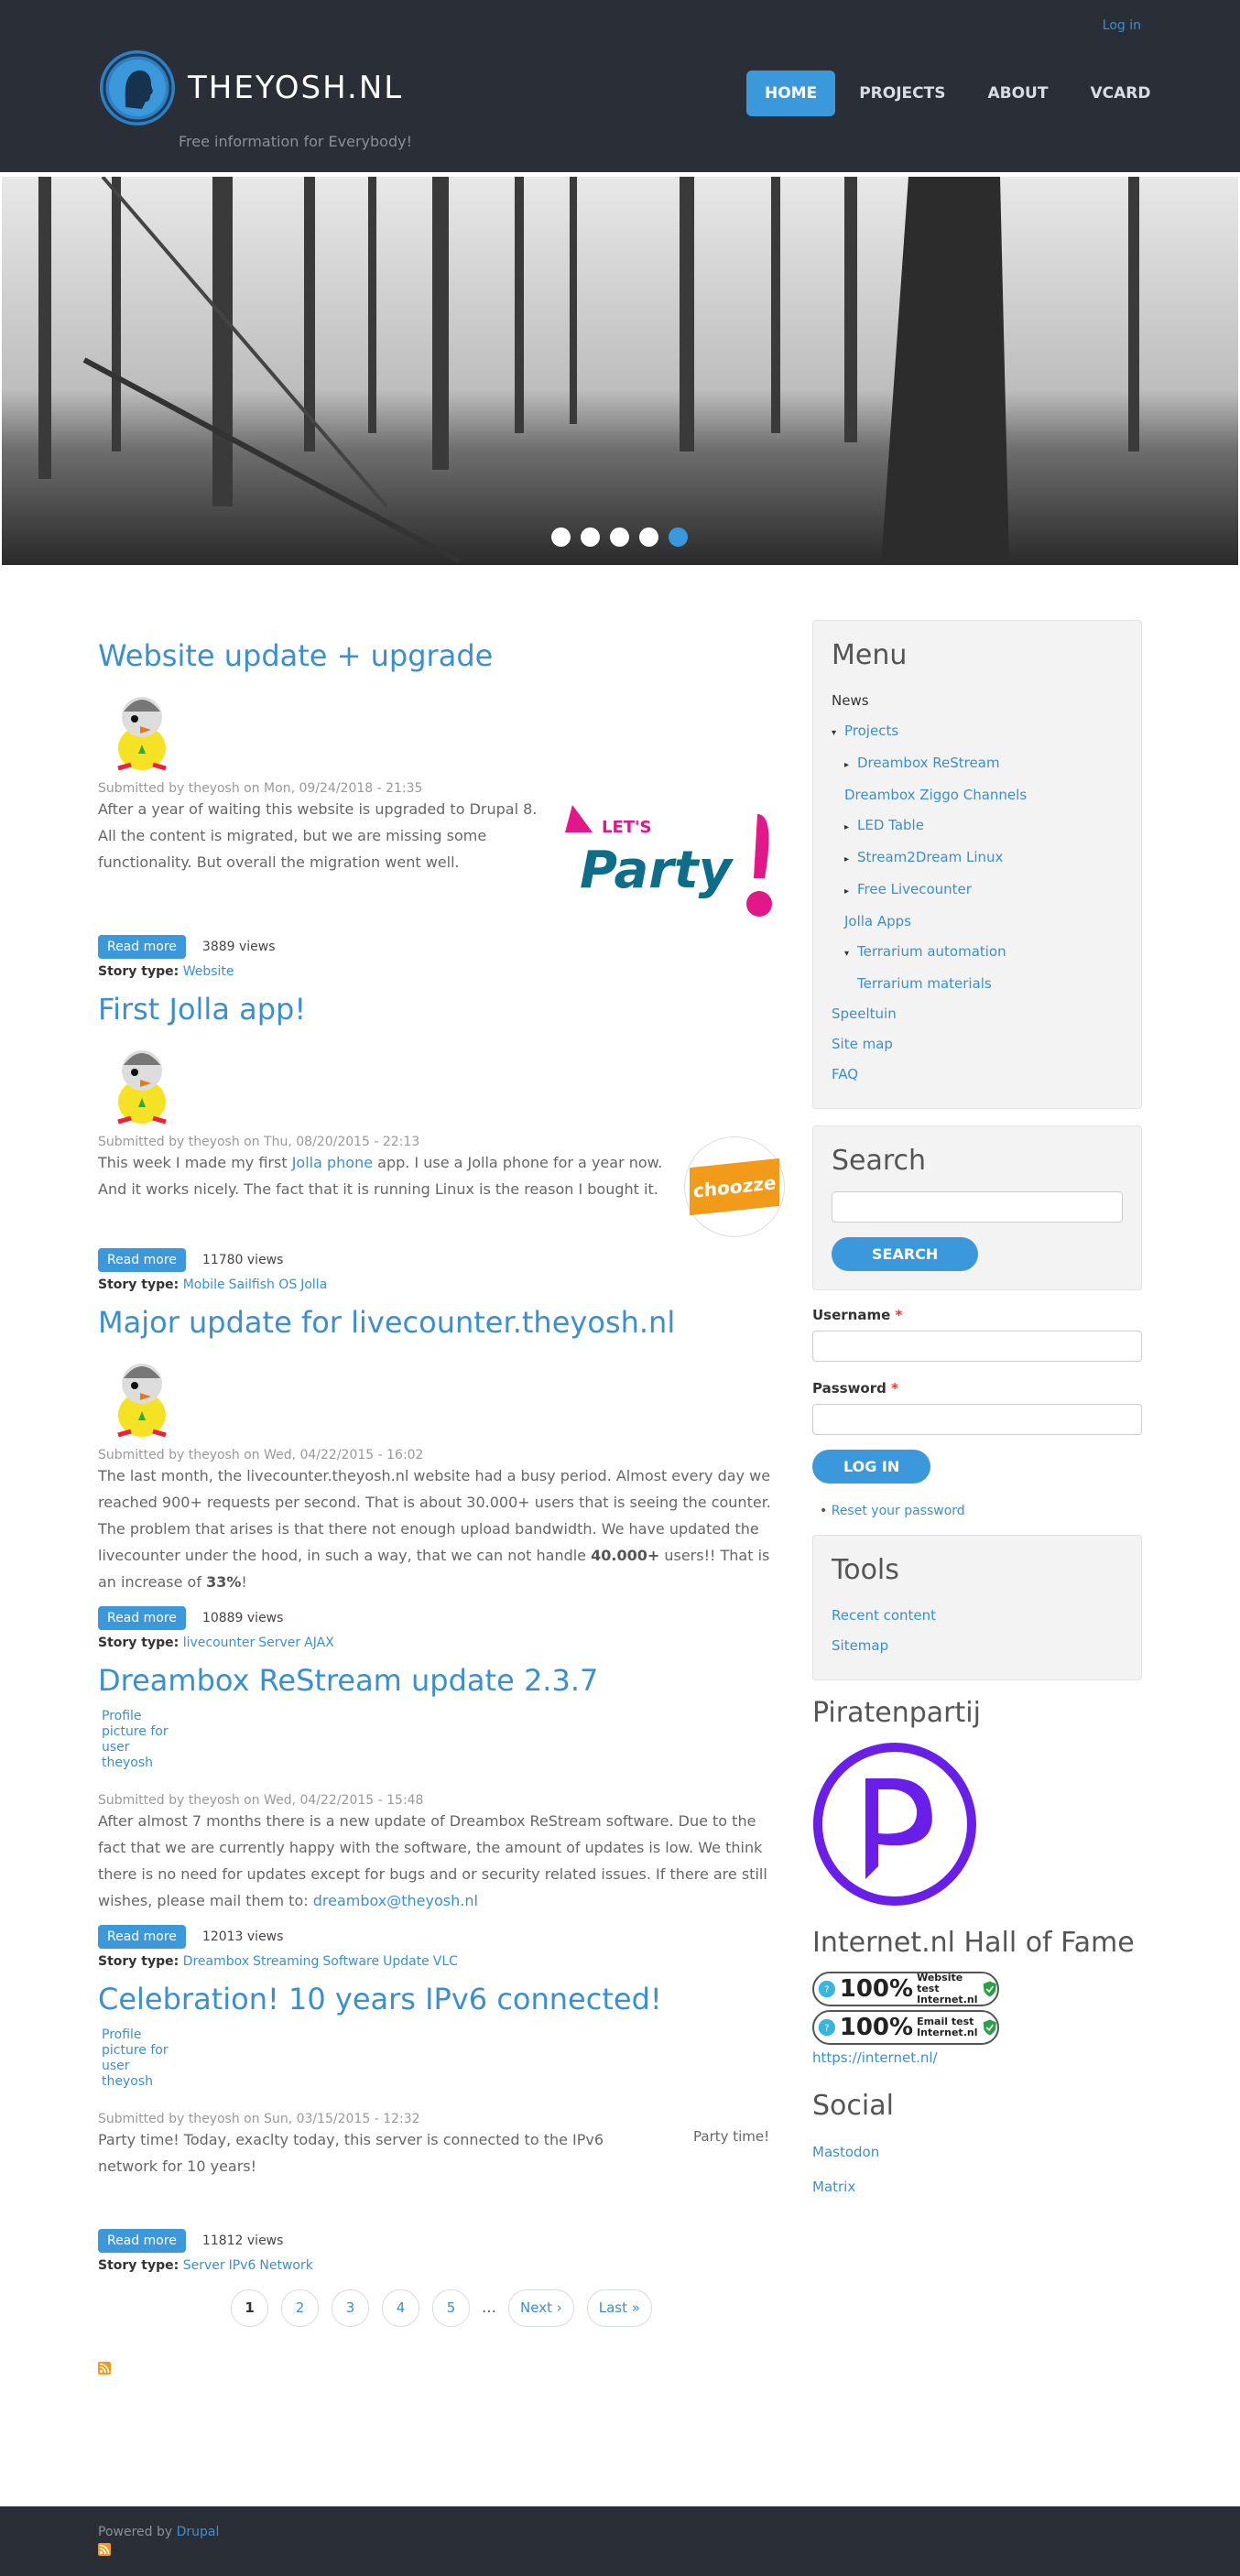  What do you see at coordinates (897, 1713) in the screenshot?
I see `piratenpartij-title: Piratenpartij` at bounding box center [897, 1713].